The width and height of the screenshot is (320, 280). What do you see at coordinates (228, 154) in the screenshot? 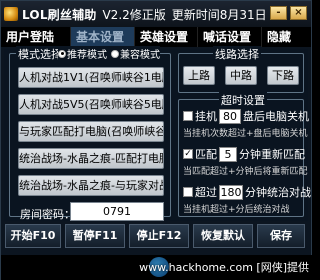
I see `match-minutes-input: 5` at bounding box center [228, 154].